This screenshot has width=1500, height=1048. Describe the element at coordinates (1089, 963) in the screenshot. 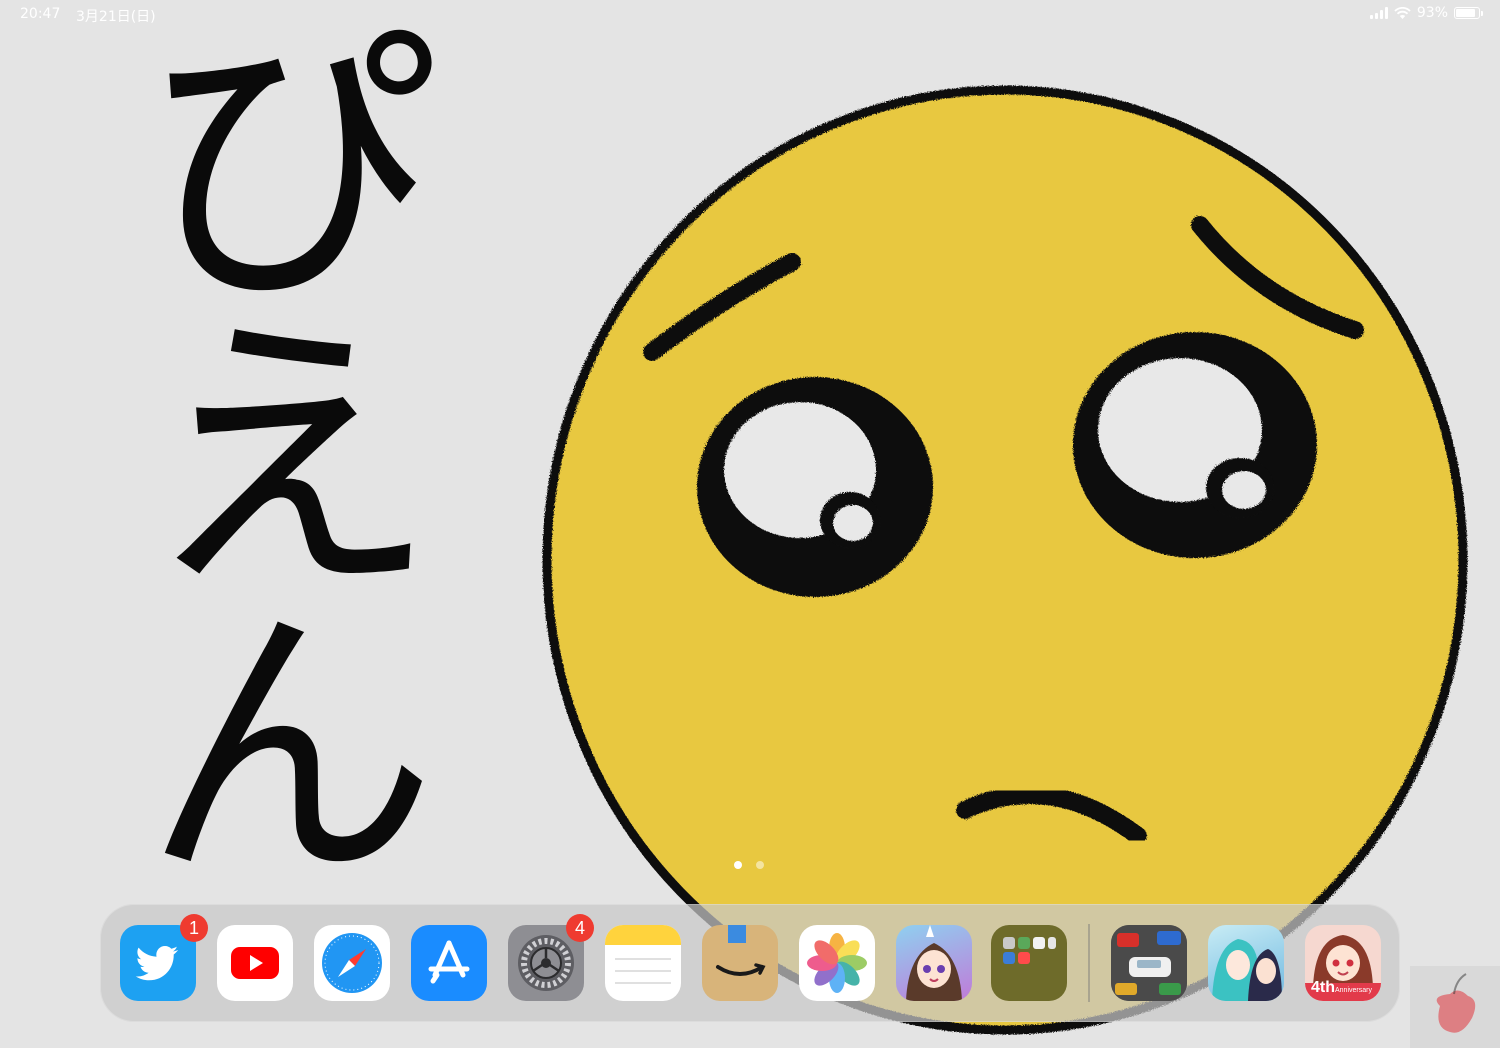

I see `dock-divider` at that location.